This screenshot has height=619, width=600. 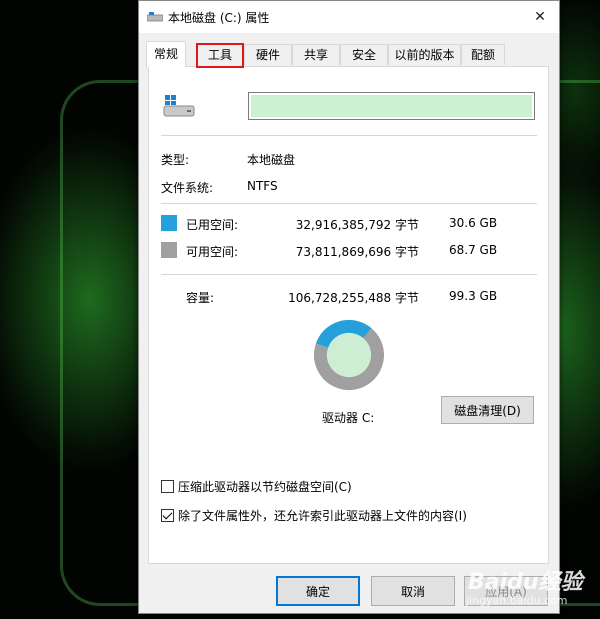 I want to click on capacity-bytes: 106,728,255,488 字节, so click(x=353, y=298).